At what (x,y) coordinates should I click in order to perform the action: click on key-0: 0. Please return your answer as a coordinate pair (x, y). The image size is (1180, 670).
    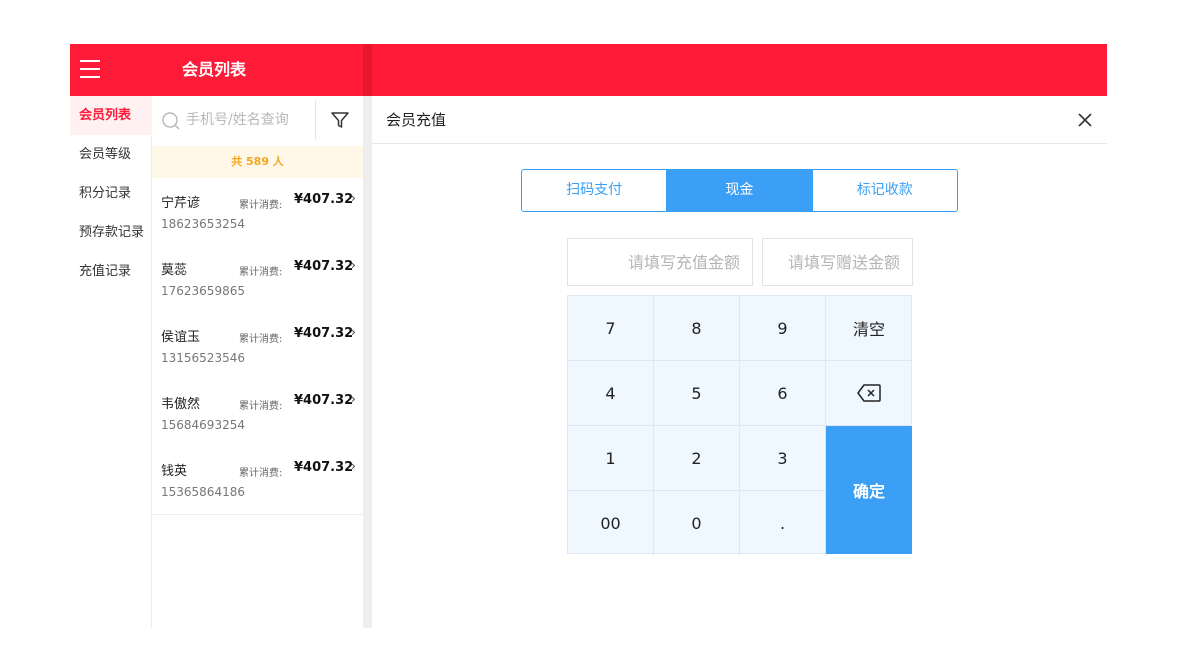
    Looking at the image, I should click on (697, 523).